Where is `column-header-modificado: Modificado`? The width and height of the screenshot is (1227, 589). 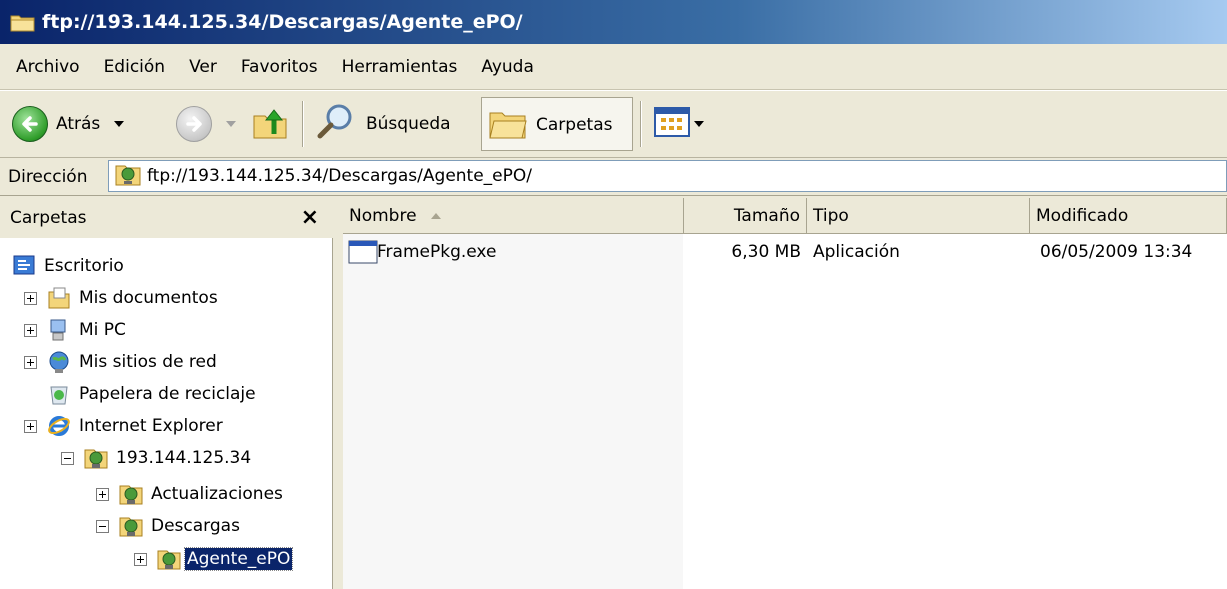
column-header-modificado: Modificado is located at coordinates (1128, 216).